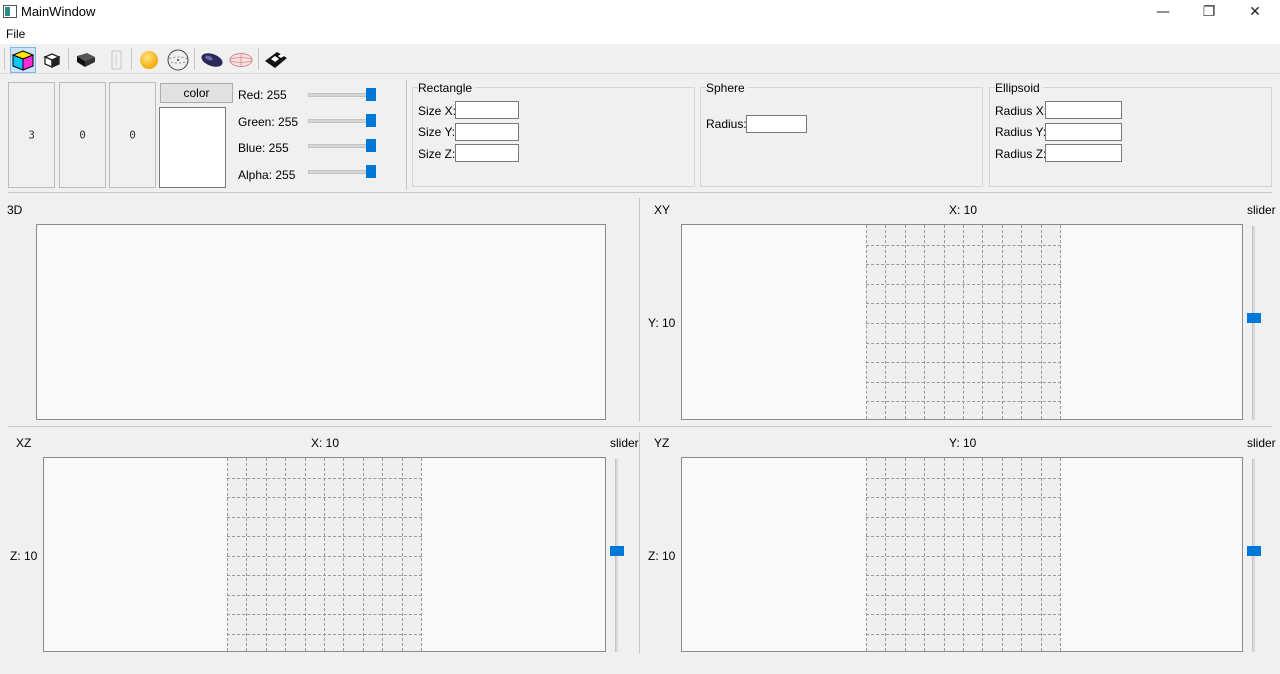  Describe the element at coordinates (1254, 318) in the screenshot. I see `view-xy-slider-thumb` at that location.